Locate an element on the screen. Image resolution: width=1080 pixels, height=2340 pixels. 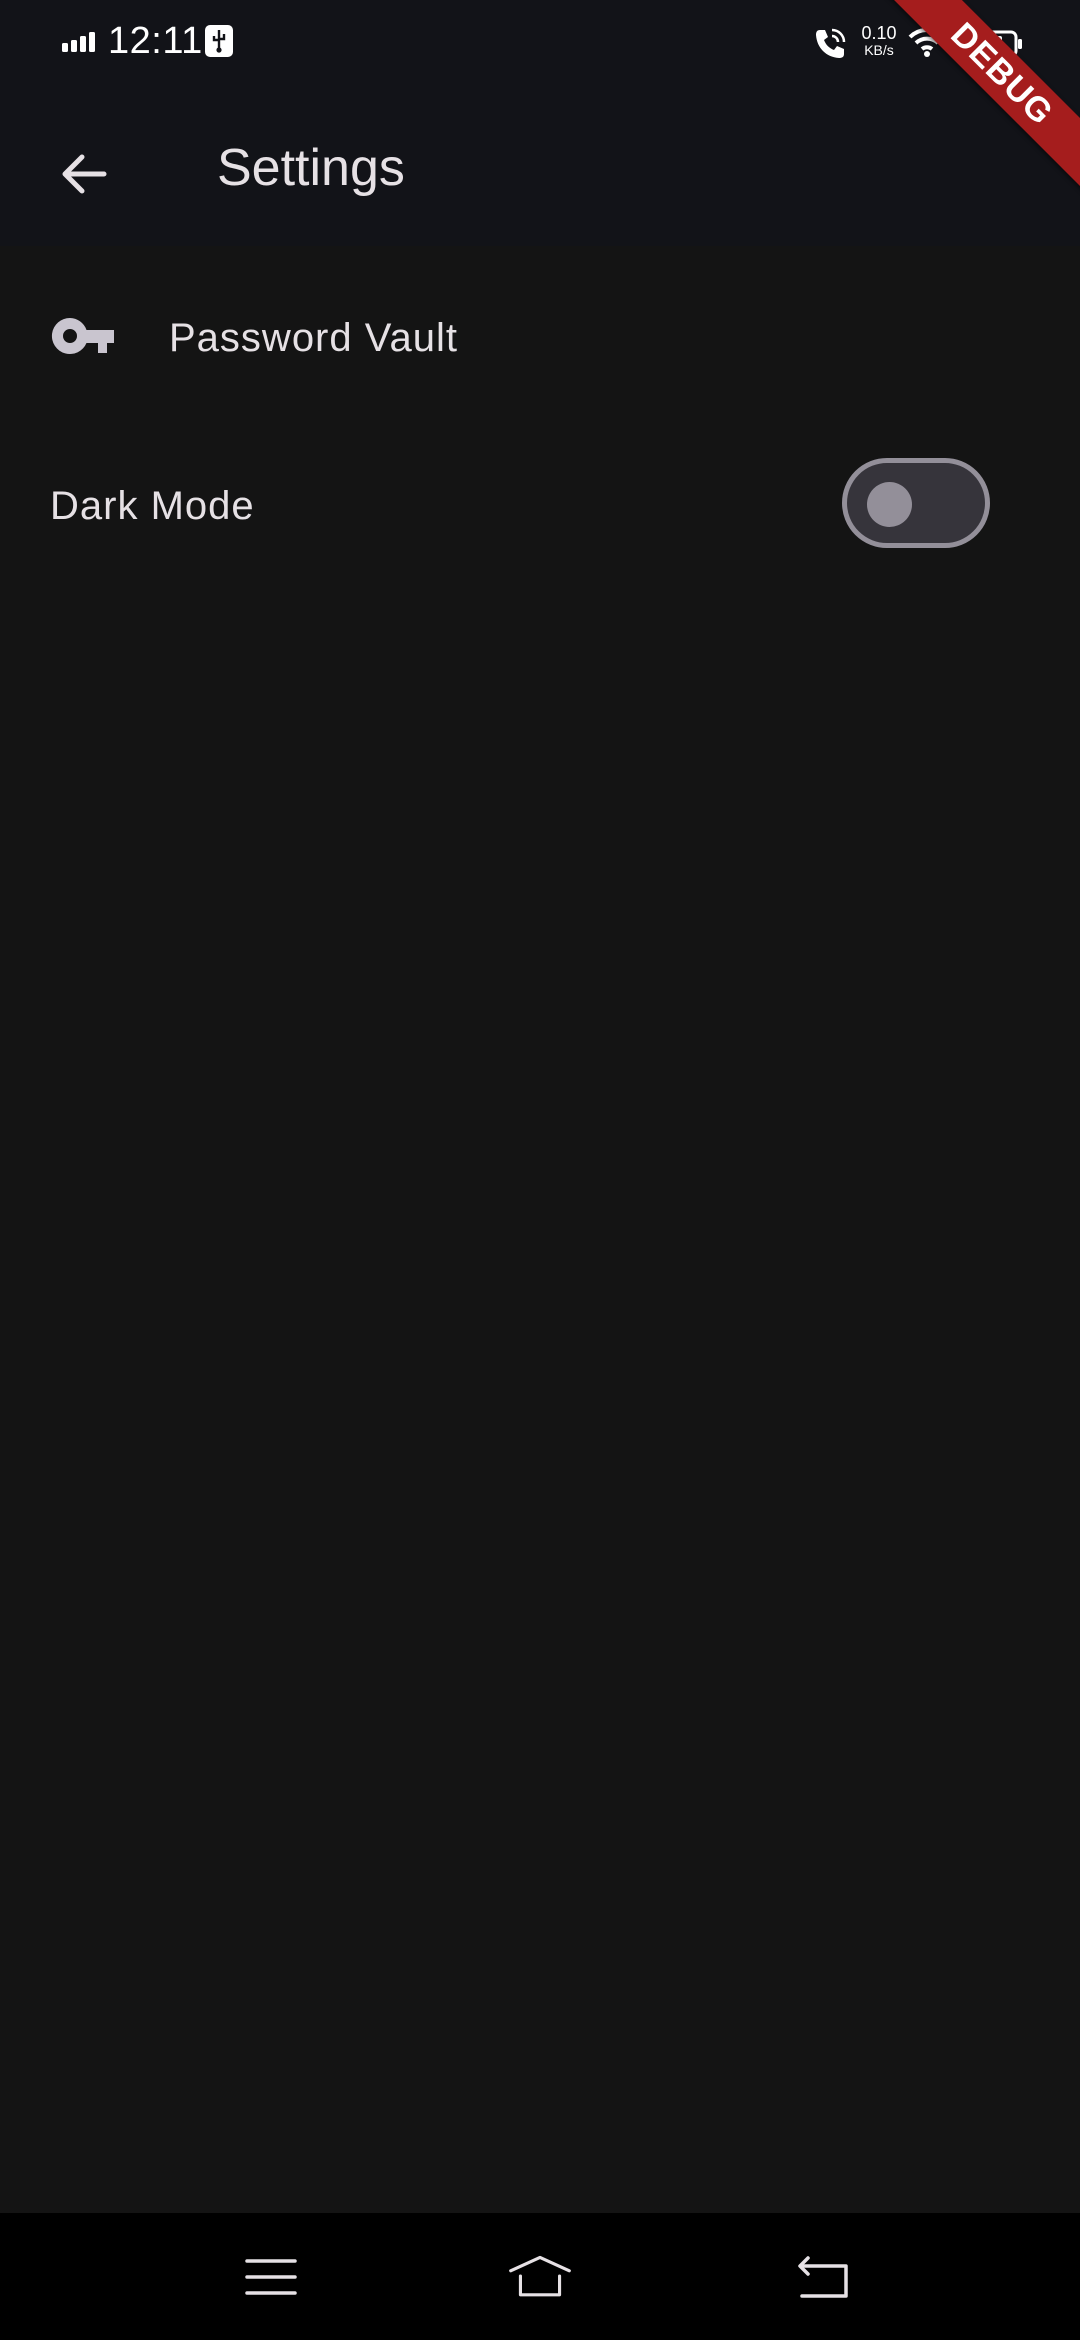
network-speed-unit: KB/s is located at coordinates (879, 50).